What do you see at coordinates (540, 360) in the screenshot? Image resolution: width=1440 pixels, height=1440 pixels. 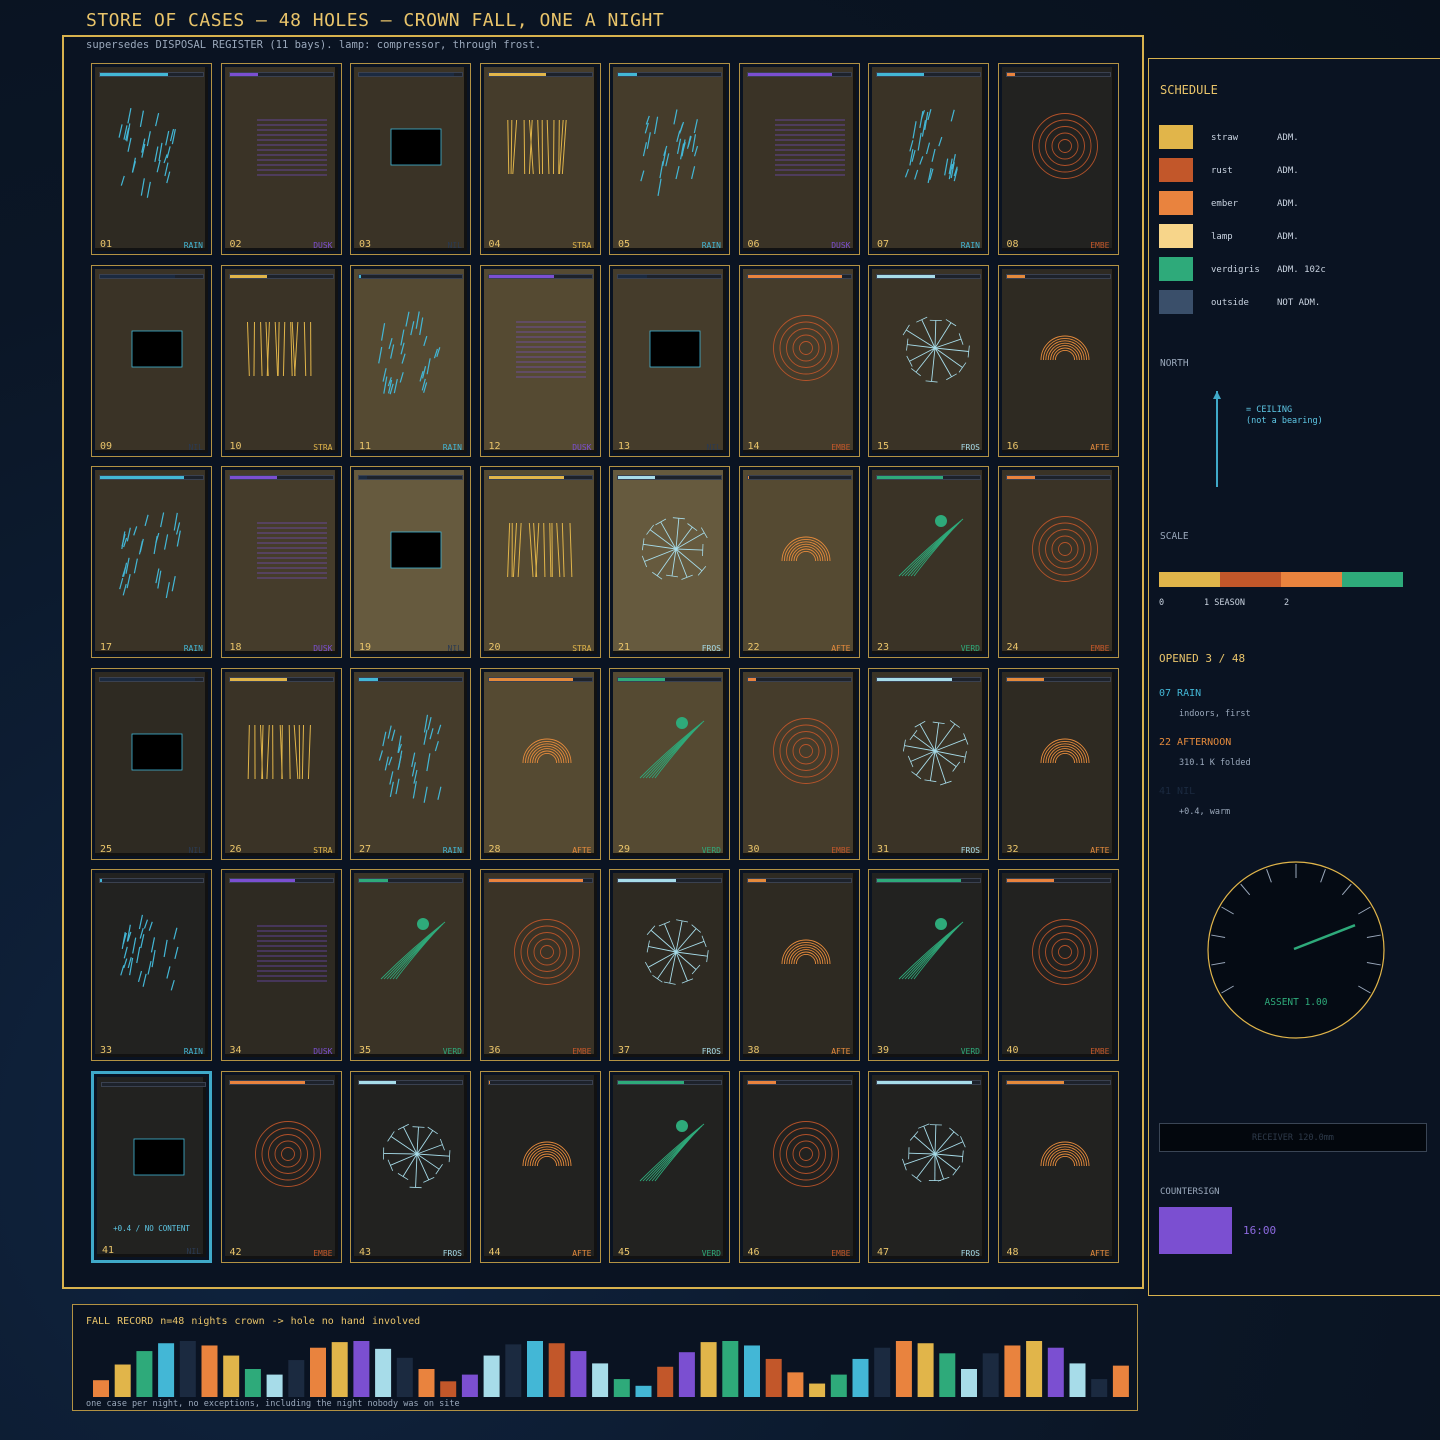 I see `case-12: 12 DUSK` at bounding box center [540, 360].